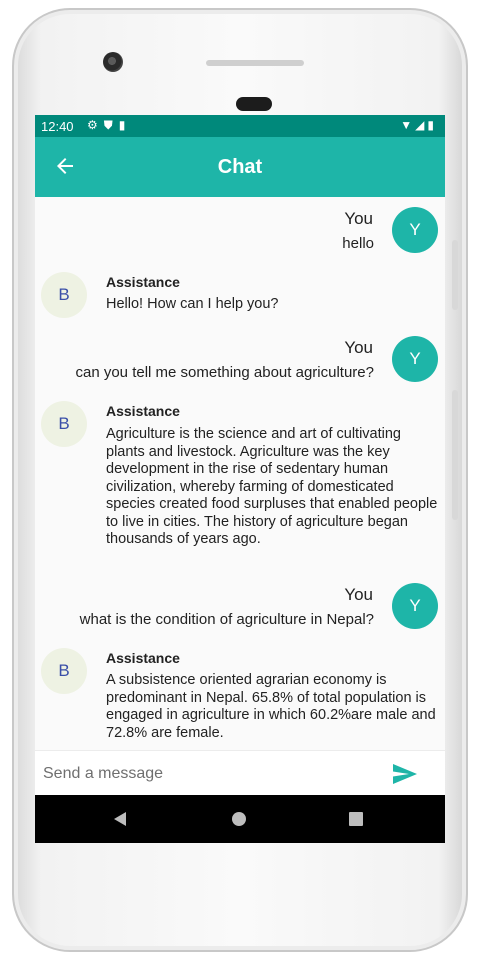  I want to click on nav-back-icon, so click(120, 819).